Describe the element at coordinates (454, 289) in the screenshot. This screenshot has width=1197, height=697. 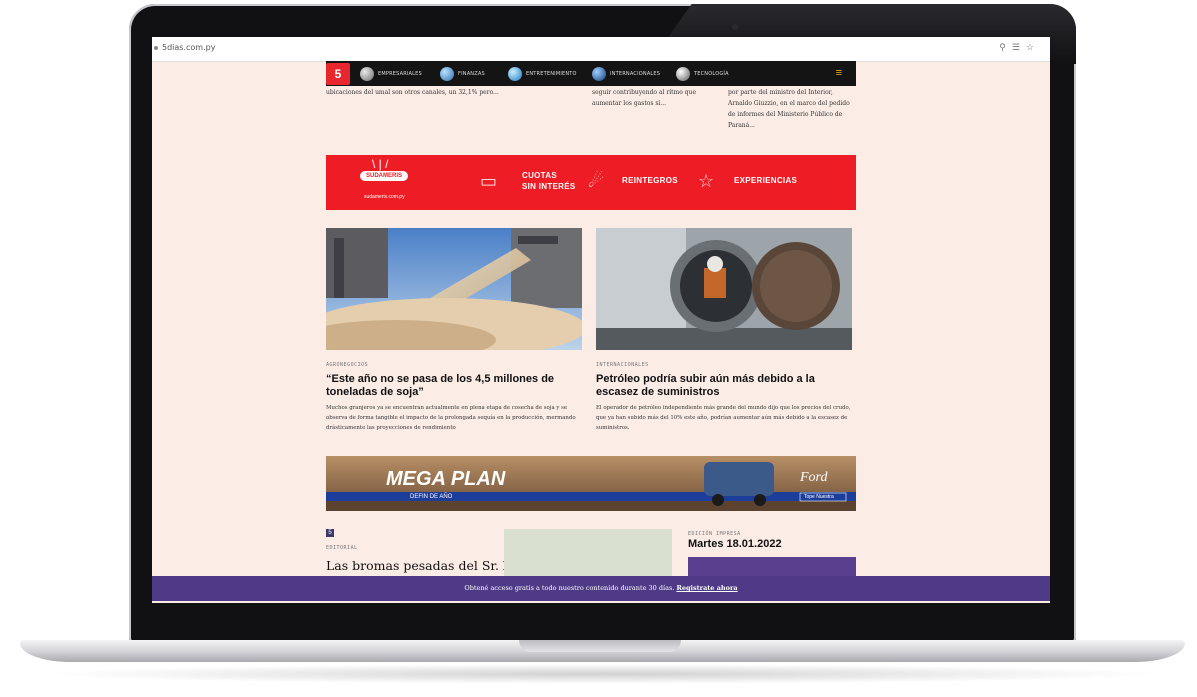
I see `article-photo-soy` at that location.